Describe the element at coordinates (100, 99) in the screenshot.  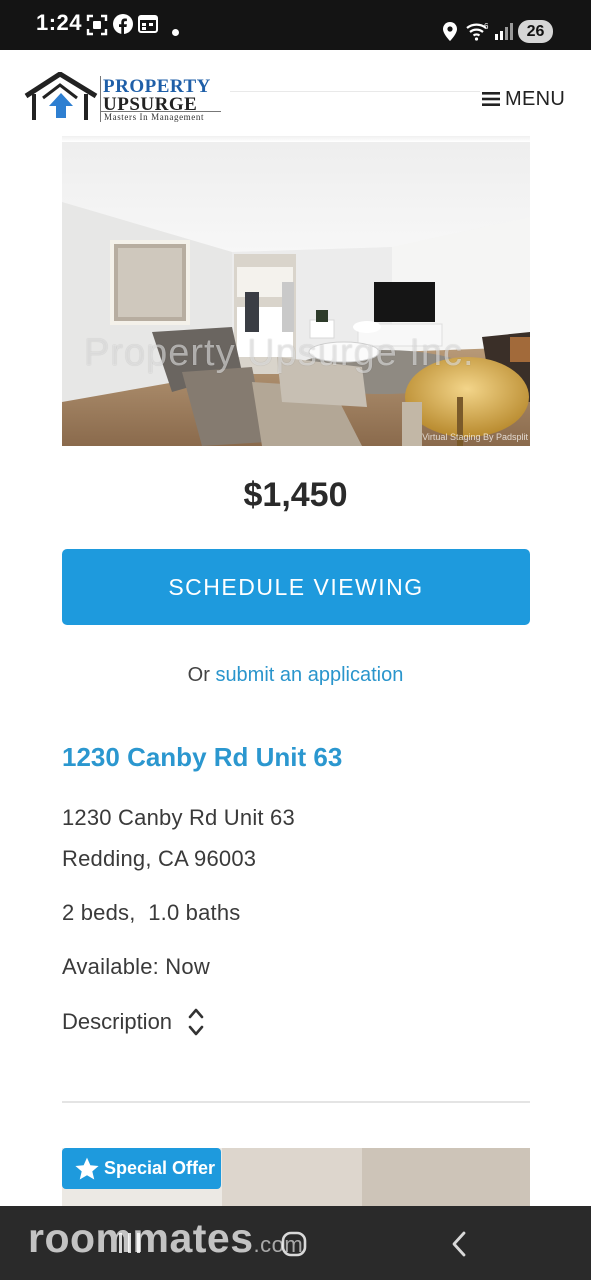
I see `logo-divider` at that location.